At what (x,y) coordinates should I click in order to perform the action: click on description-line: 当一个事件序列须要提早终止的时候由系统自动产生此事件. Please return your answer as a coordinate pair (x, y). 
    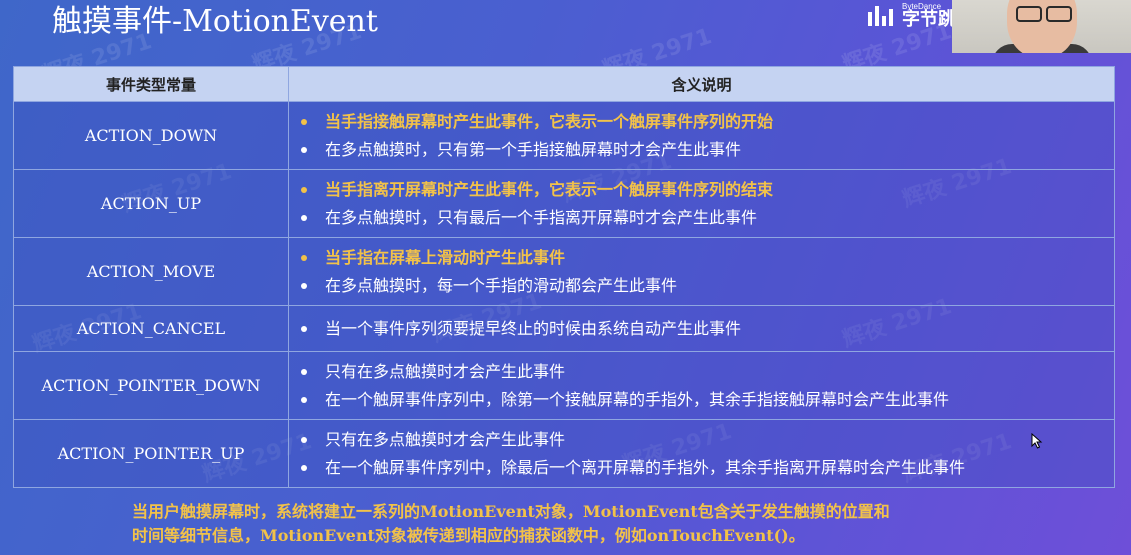
    Looking at the image, I should click on (706, 329).